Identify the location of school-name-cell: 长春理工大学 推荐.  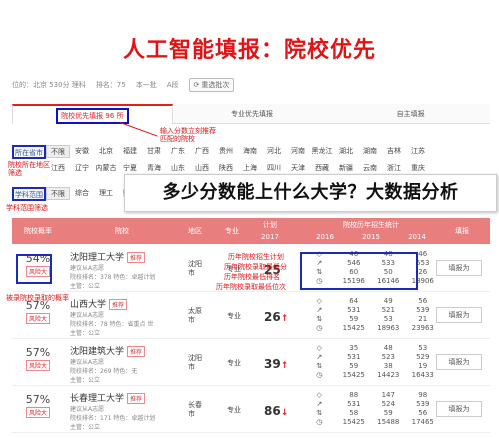
(108, 397).